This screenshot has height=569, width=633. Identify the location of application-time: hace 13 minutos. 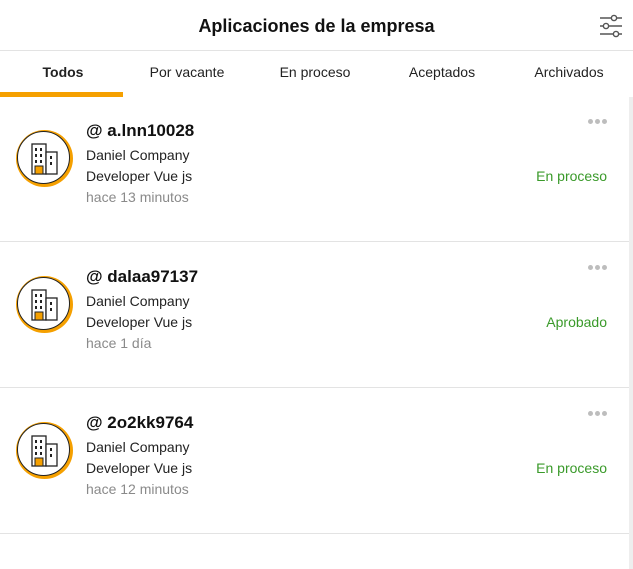
(137, 197).